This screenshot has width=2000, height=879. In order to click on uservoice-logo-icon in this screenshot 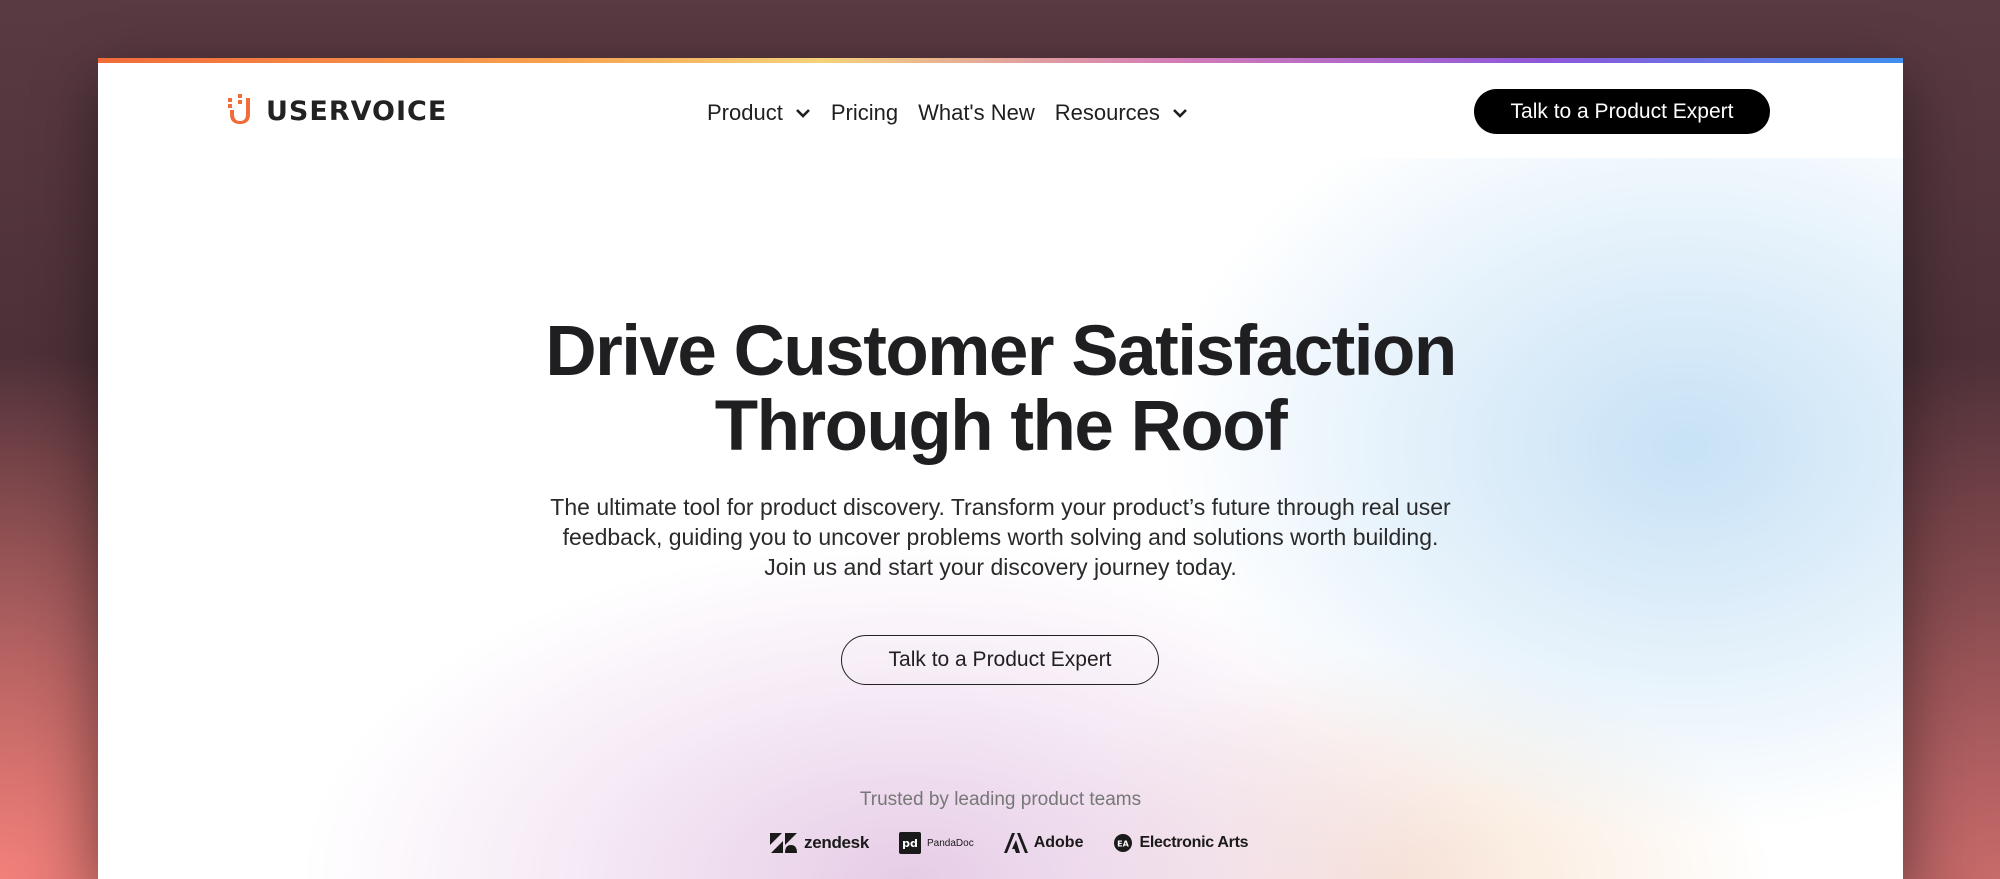, I will do `click(240, 111)`.